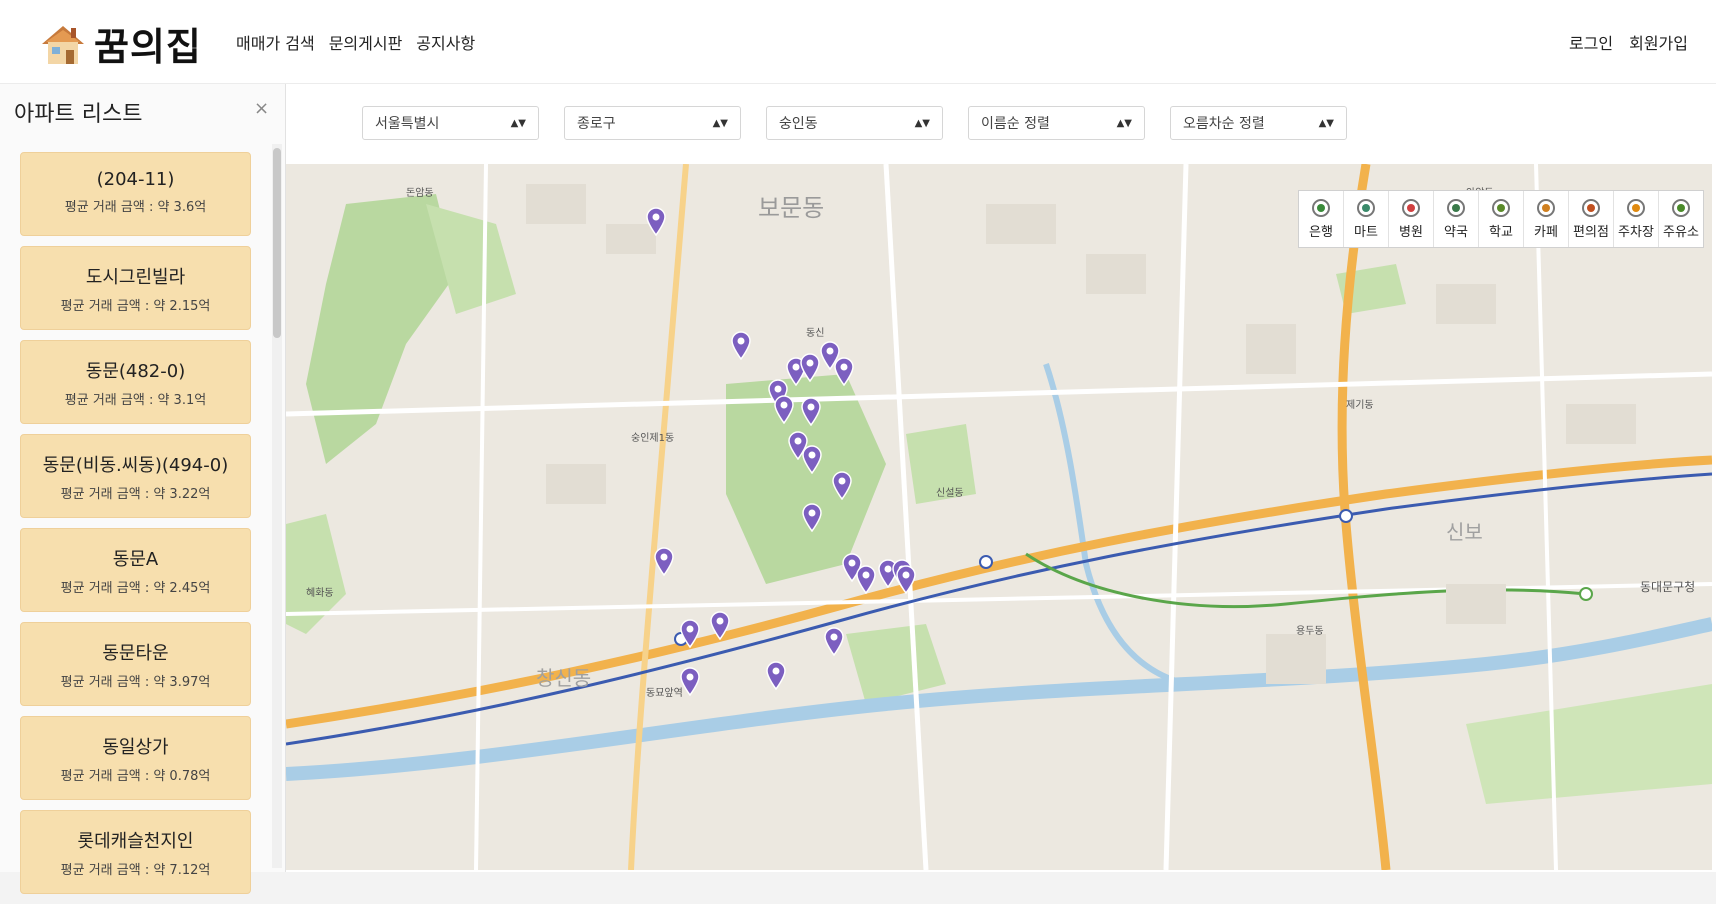 This screenshot has height=904, width=1716. Describe the element at coordinates (1456, 219) in the screenshot. I see `category-pharmacy: 약국` at that location.